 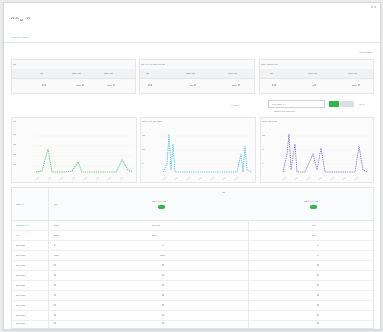 I want to click on y-axis-ticks: ᴗᴗ ᴗᴗ ᴗᴗ ᴗᴗ, so click(x=23, y=152).